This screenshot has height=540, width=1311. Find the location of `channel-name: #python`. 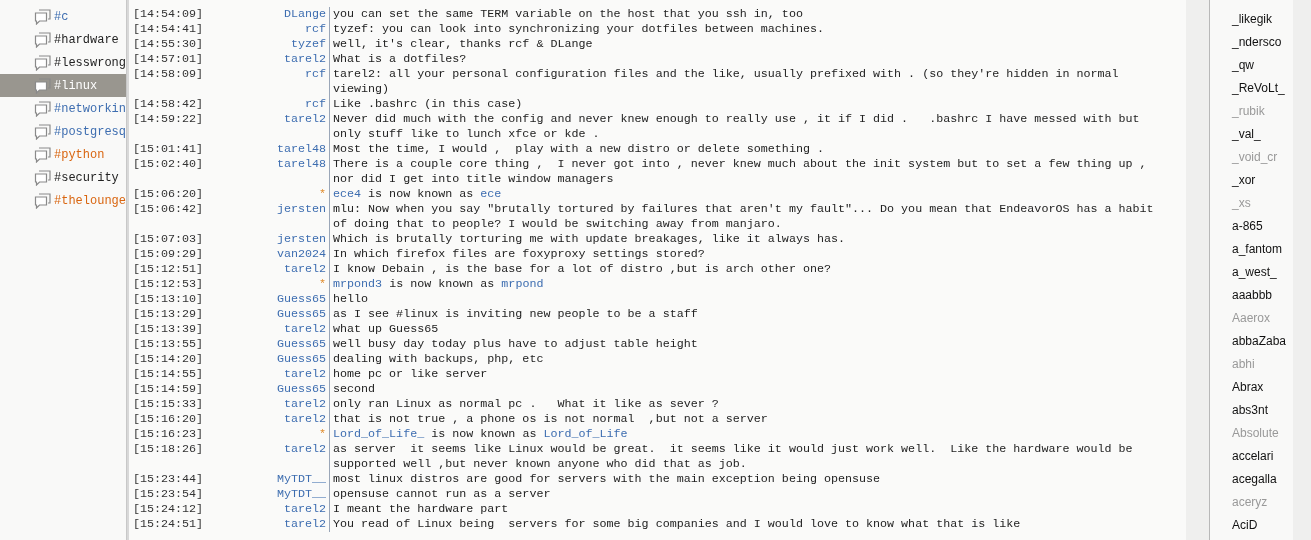

channel-name: #python is located at coordinates (79, 154).